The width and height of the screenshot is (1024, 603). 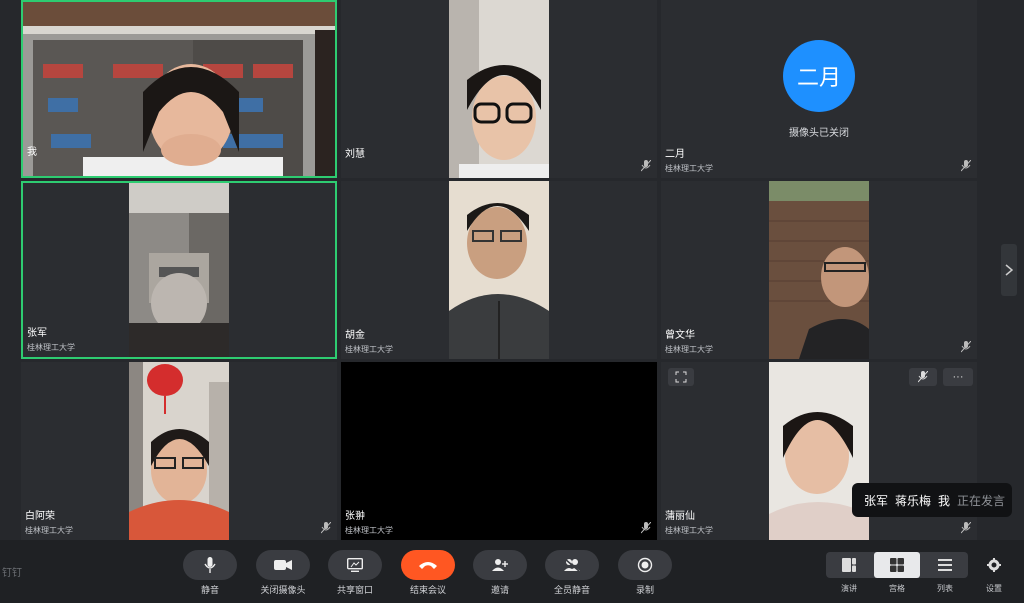 What do you see at coordinates (819, 76) in the screenshot?
I see `avatar: 二月` at bounding box center [819, 76].